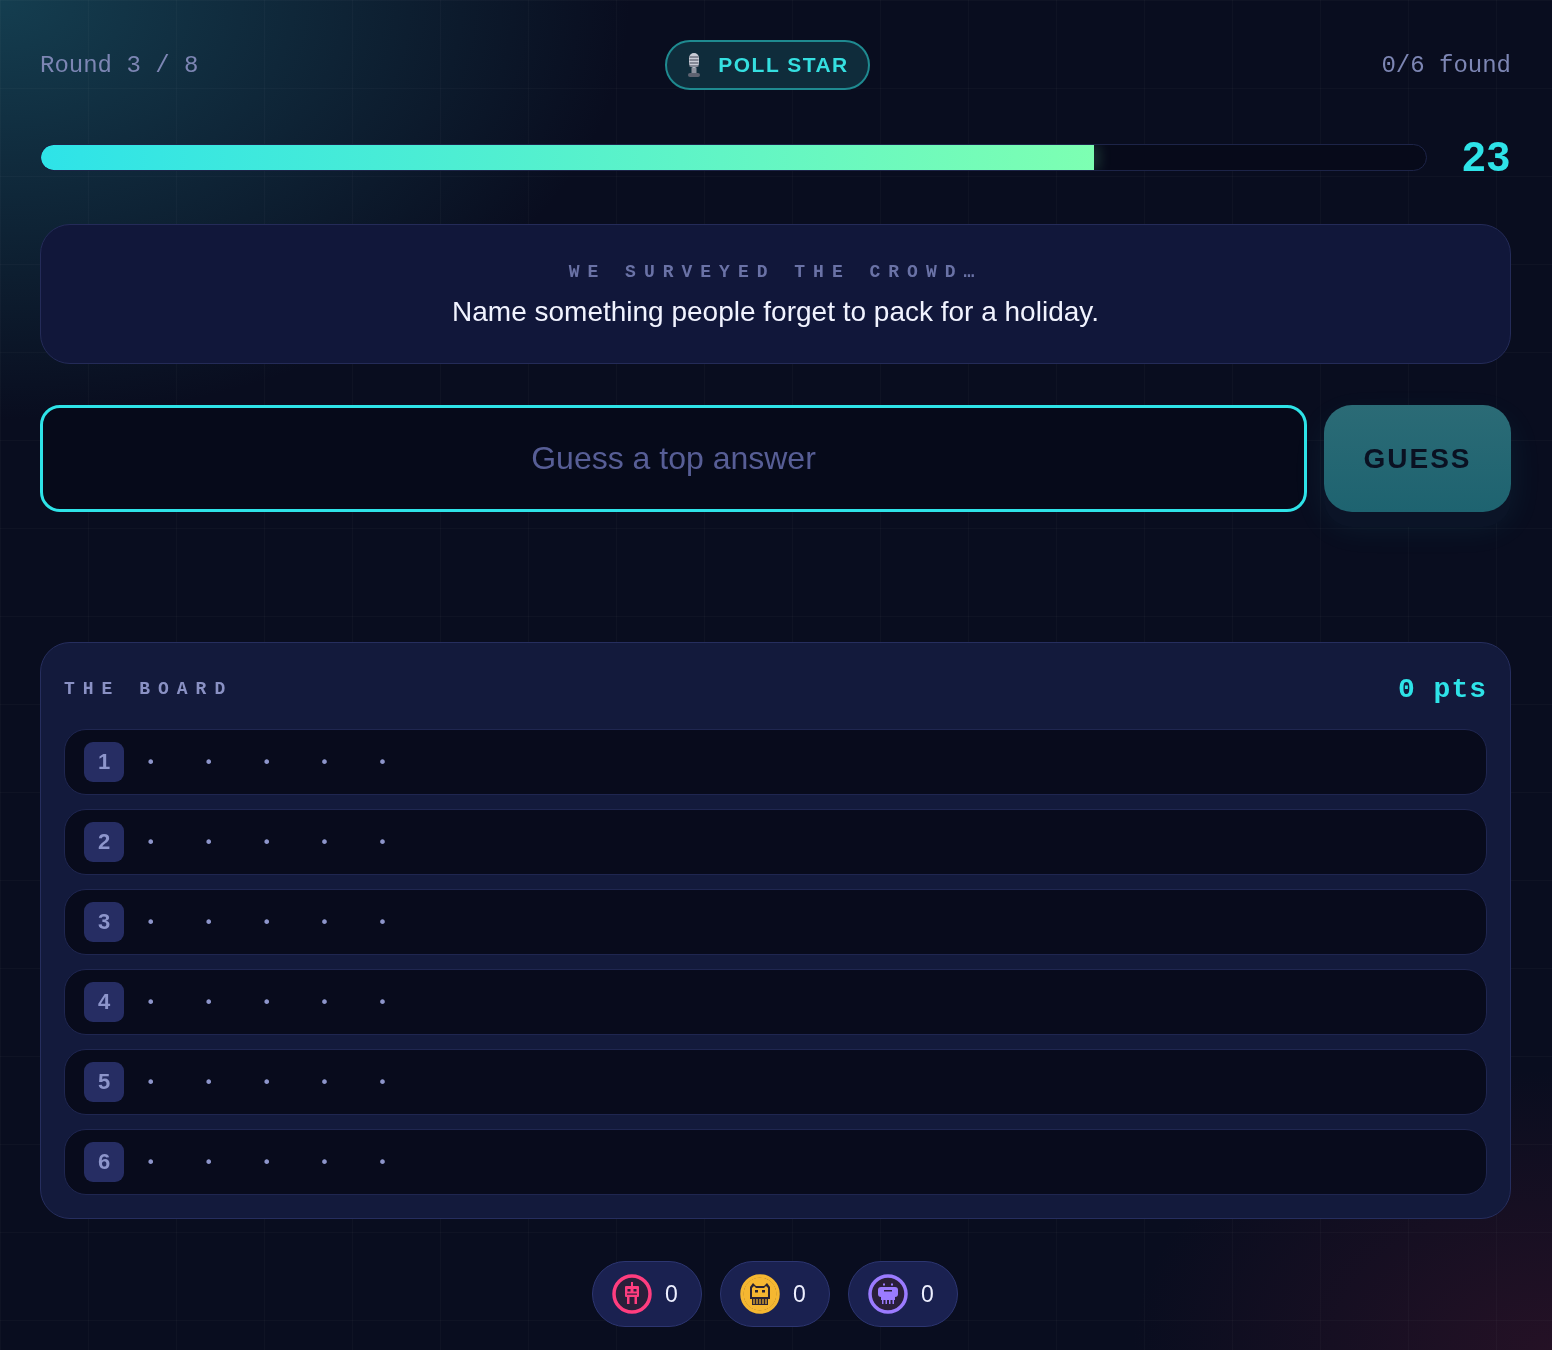 Image resolution: width=1552 pixels, height=1350 pixels. What do you see at coordinates (104, 1002) in the screenshot?
I see `answer-rank-badge: 4` at bounding box center [104, 1002].